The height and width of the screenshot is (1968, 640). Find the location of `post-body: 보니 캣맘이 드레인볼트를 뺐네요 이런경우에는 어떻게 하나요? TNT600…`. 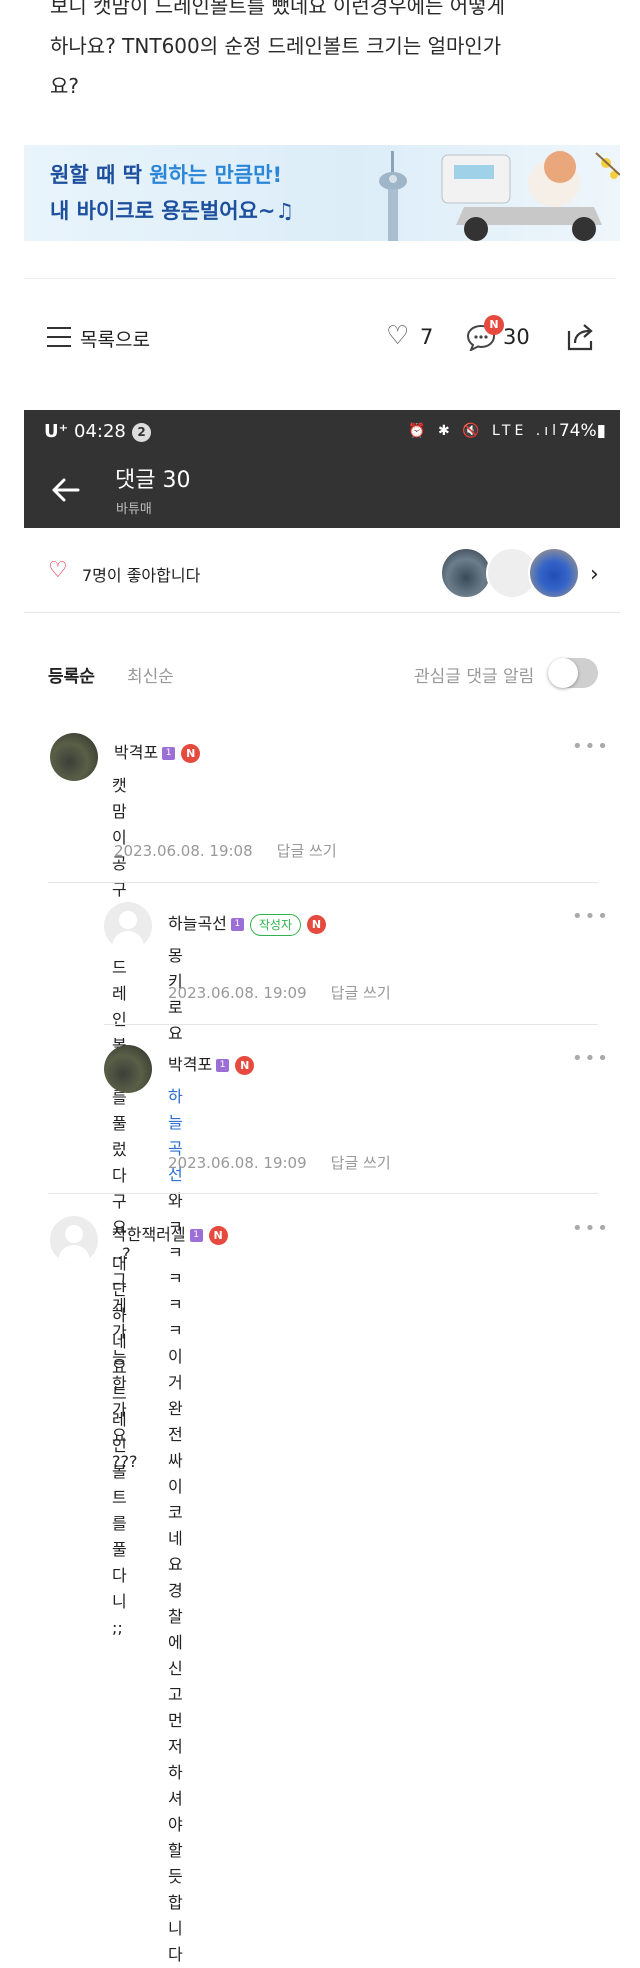

post-body: 보니 캣맘이 드레인볼트를 뺐네요 이런경우에는 어떻게 하나요? TNT600… is located at coordinates (330, 53).